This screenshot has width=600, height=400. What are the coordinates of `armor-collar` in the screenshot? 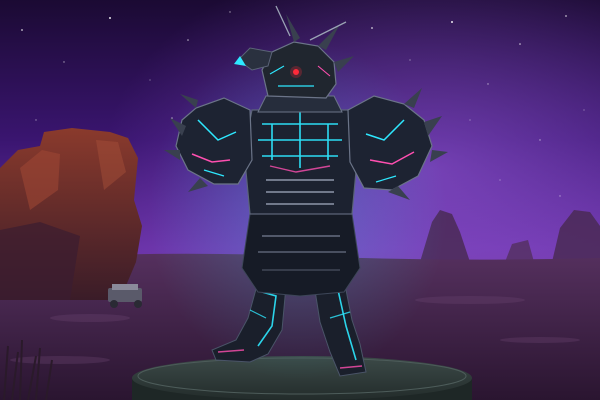 It's located at (300, 104).